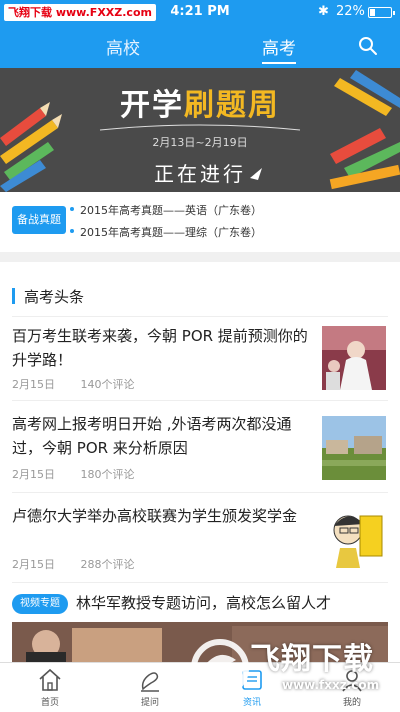 Image resolution: width=400 pixels, height=712 pixels. I want to click on top-nav: 高校 高考, so click(200, 46).